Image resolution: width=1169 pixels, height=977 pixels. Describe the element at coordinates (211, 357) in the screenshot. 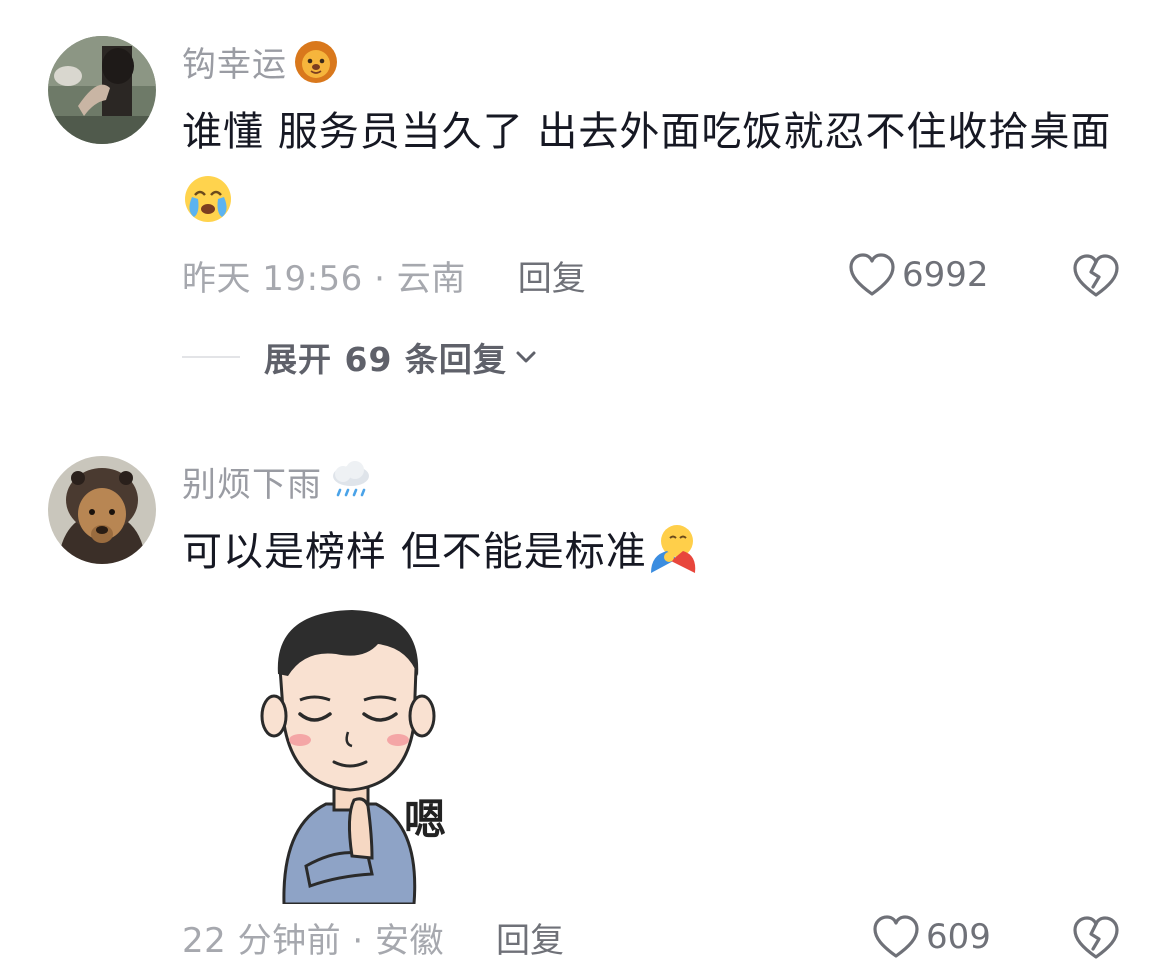

I see `divider-line` at that location.